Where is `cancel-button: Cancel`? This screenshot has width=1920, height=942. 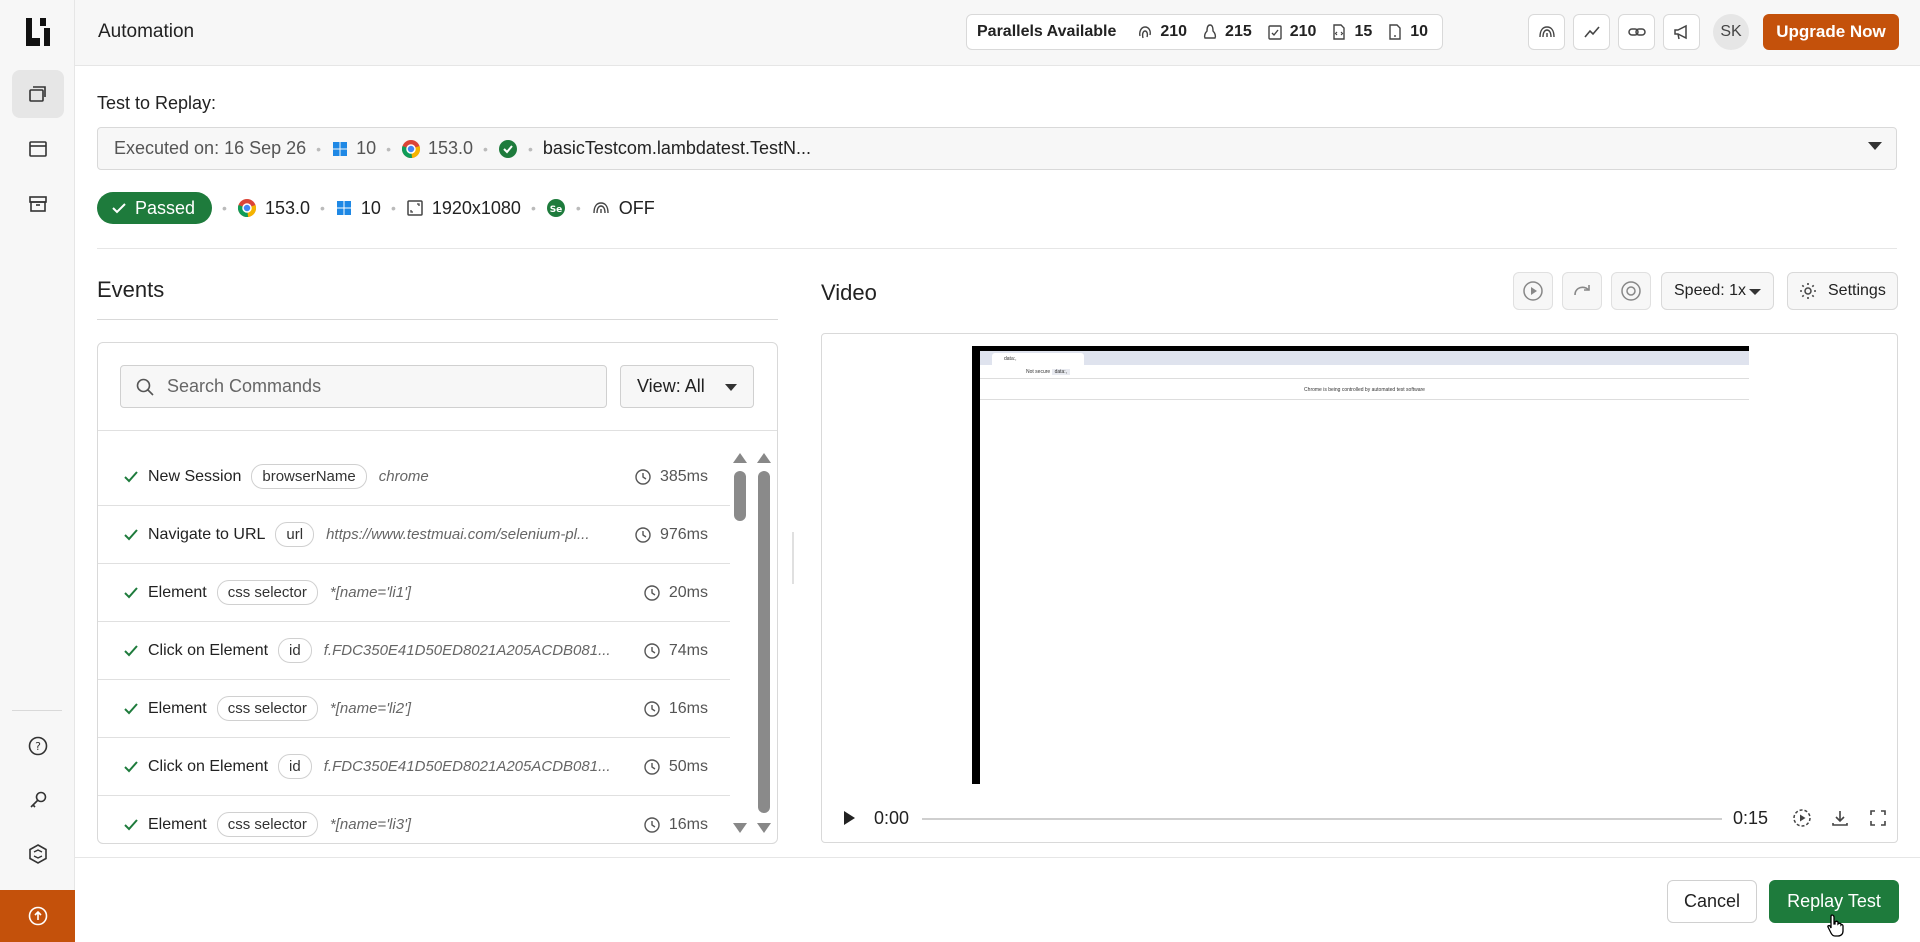 cancel-button: Cancel is located at coordinates (1712, 901).